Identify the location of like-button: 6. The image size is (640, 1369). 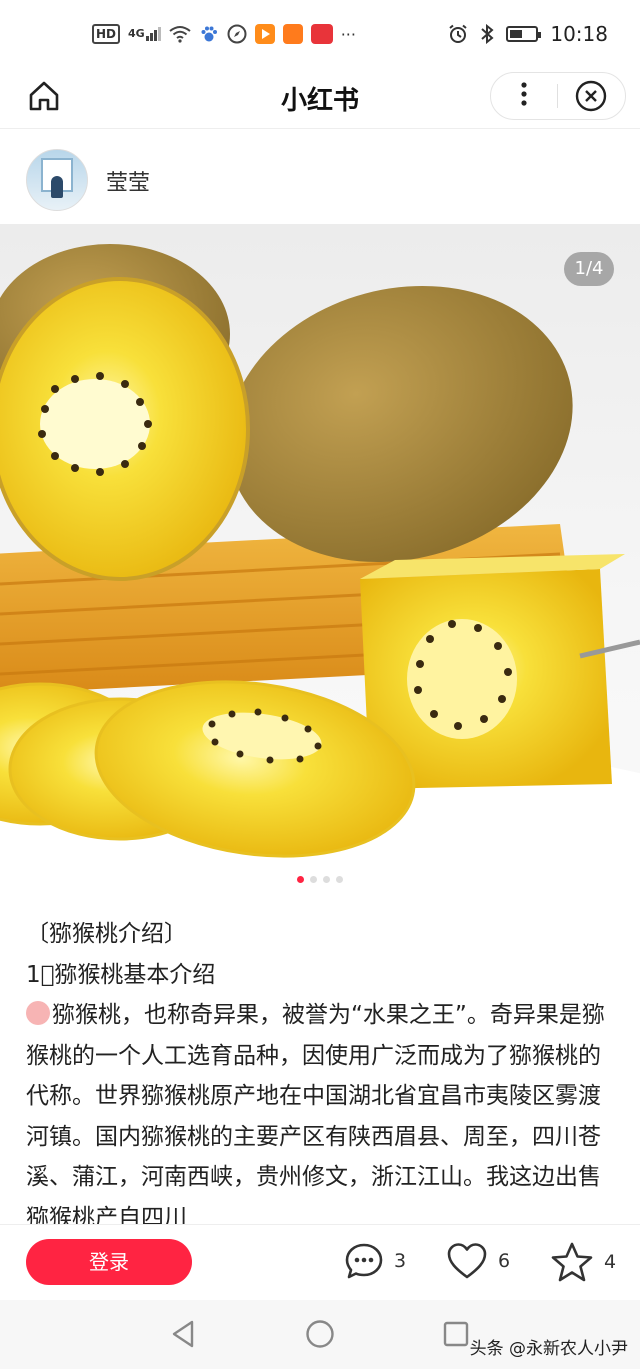
(478, 1261).